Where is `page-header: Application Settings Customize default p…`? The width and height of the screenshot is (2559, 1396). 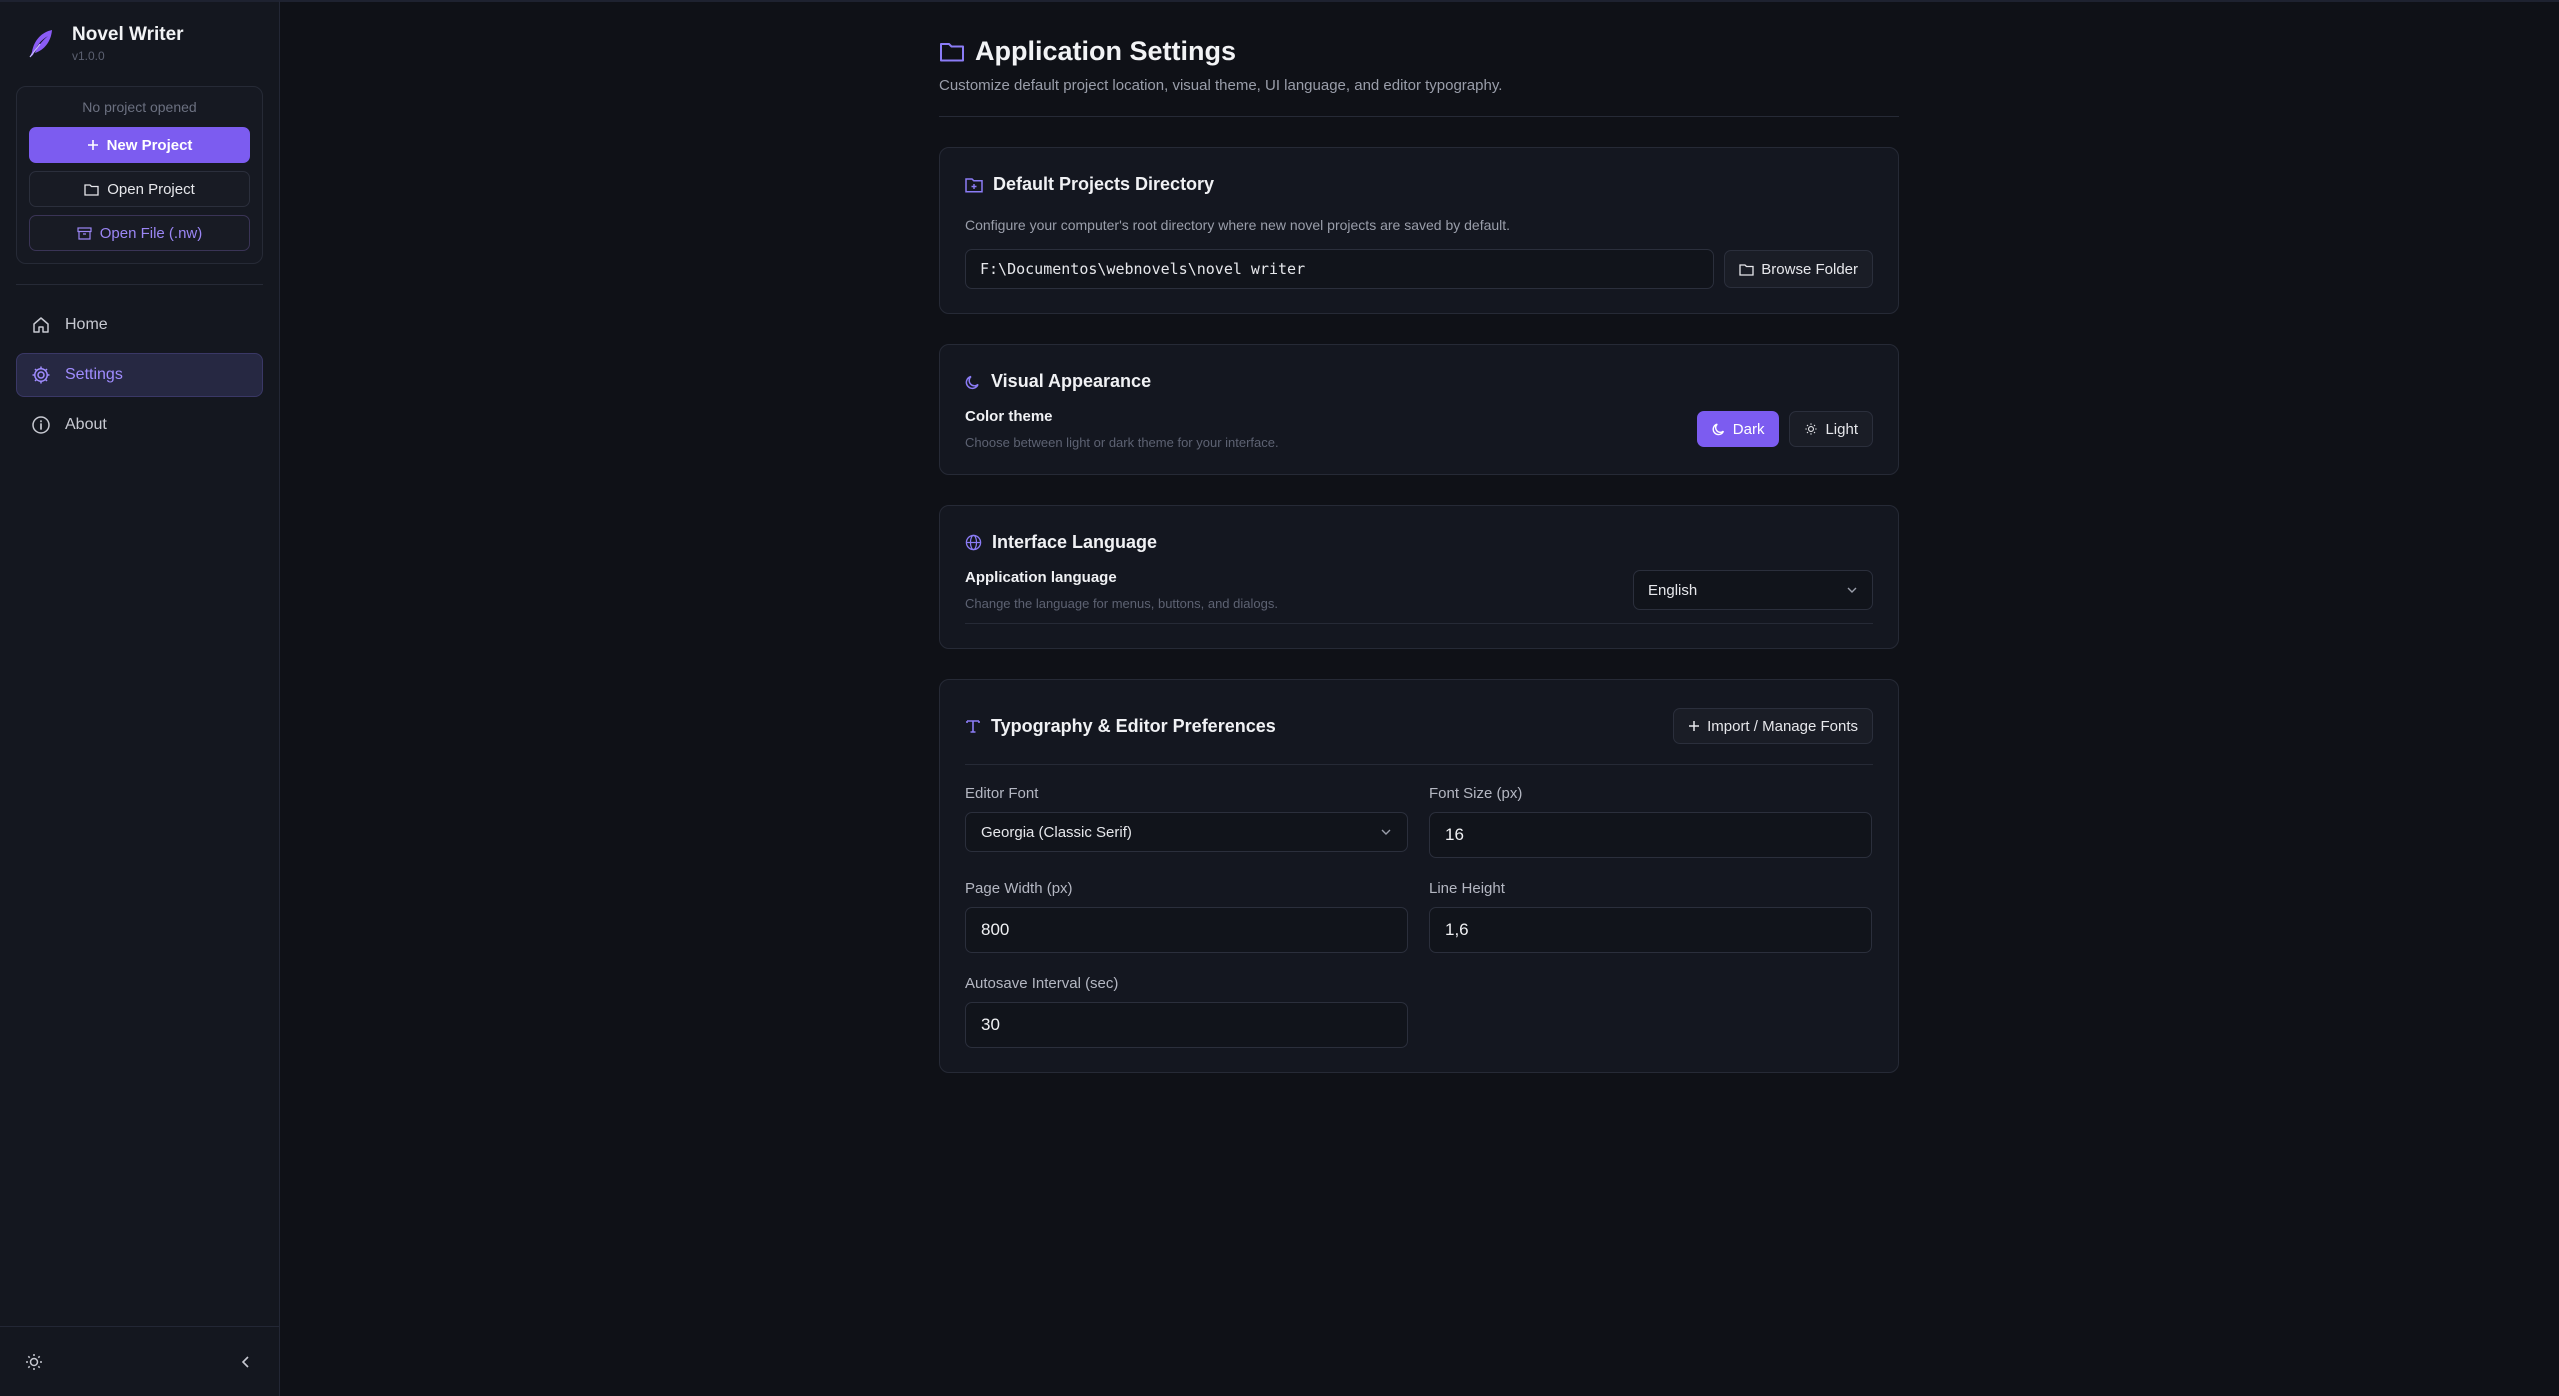 page-header: Application Settings Customize default p… is located at coordinates (1419, 76).